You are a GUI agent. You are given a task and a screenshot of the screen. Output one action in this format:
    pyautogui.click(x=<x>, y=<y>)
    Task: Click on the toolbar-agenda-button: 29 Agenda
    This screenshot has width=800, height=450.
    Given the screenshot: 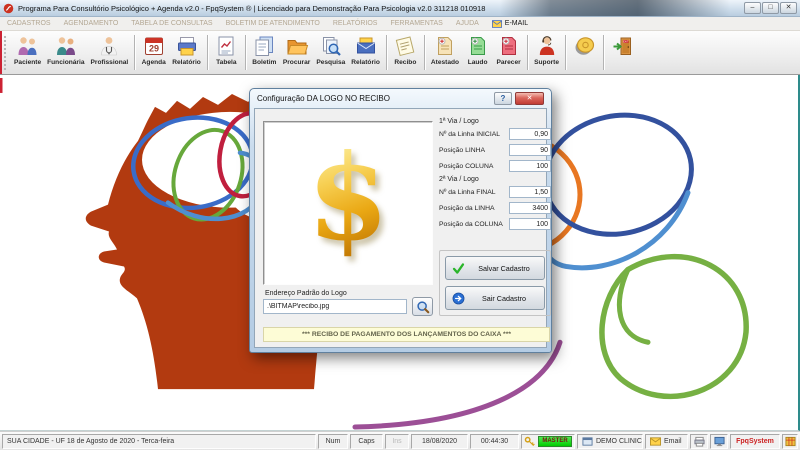 What is the action you would take?
    pyautogui.click(x=153, y=52)
    